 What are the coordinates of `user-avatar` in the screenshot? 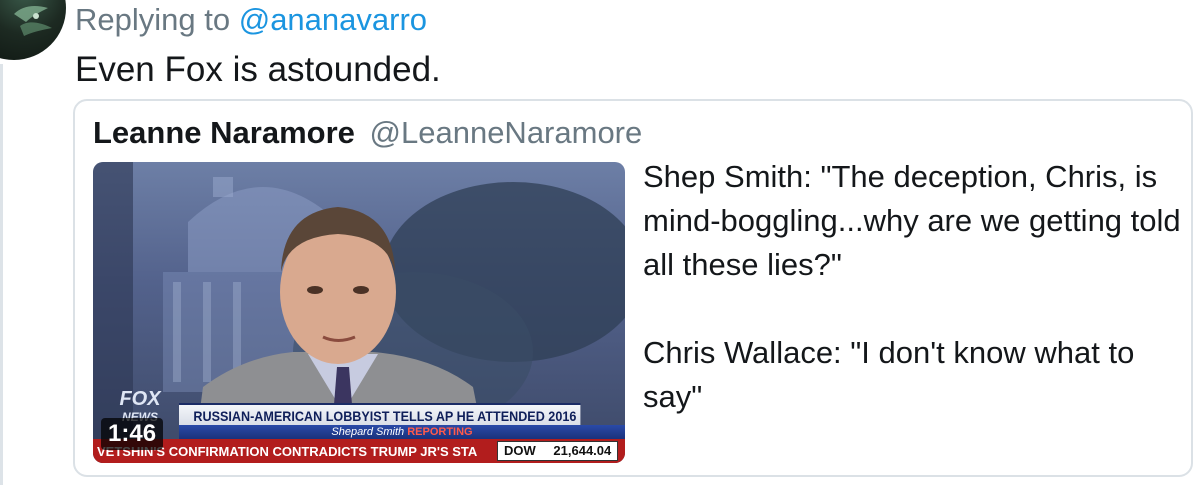 It's located at (33, 30).